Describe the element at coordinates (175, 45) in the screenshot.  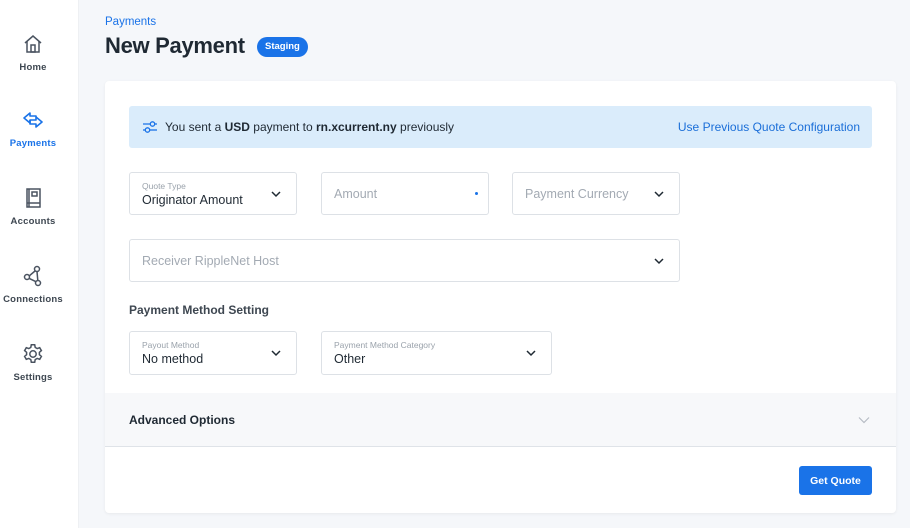
I see `page-title: New Payment` at that location.